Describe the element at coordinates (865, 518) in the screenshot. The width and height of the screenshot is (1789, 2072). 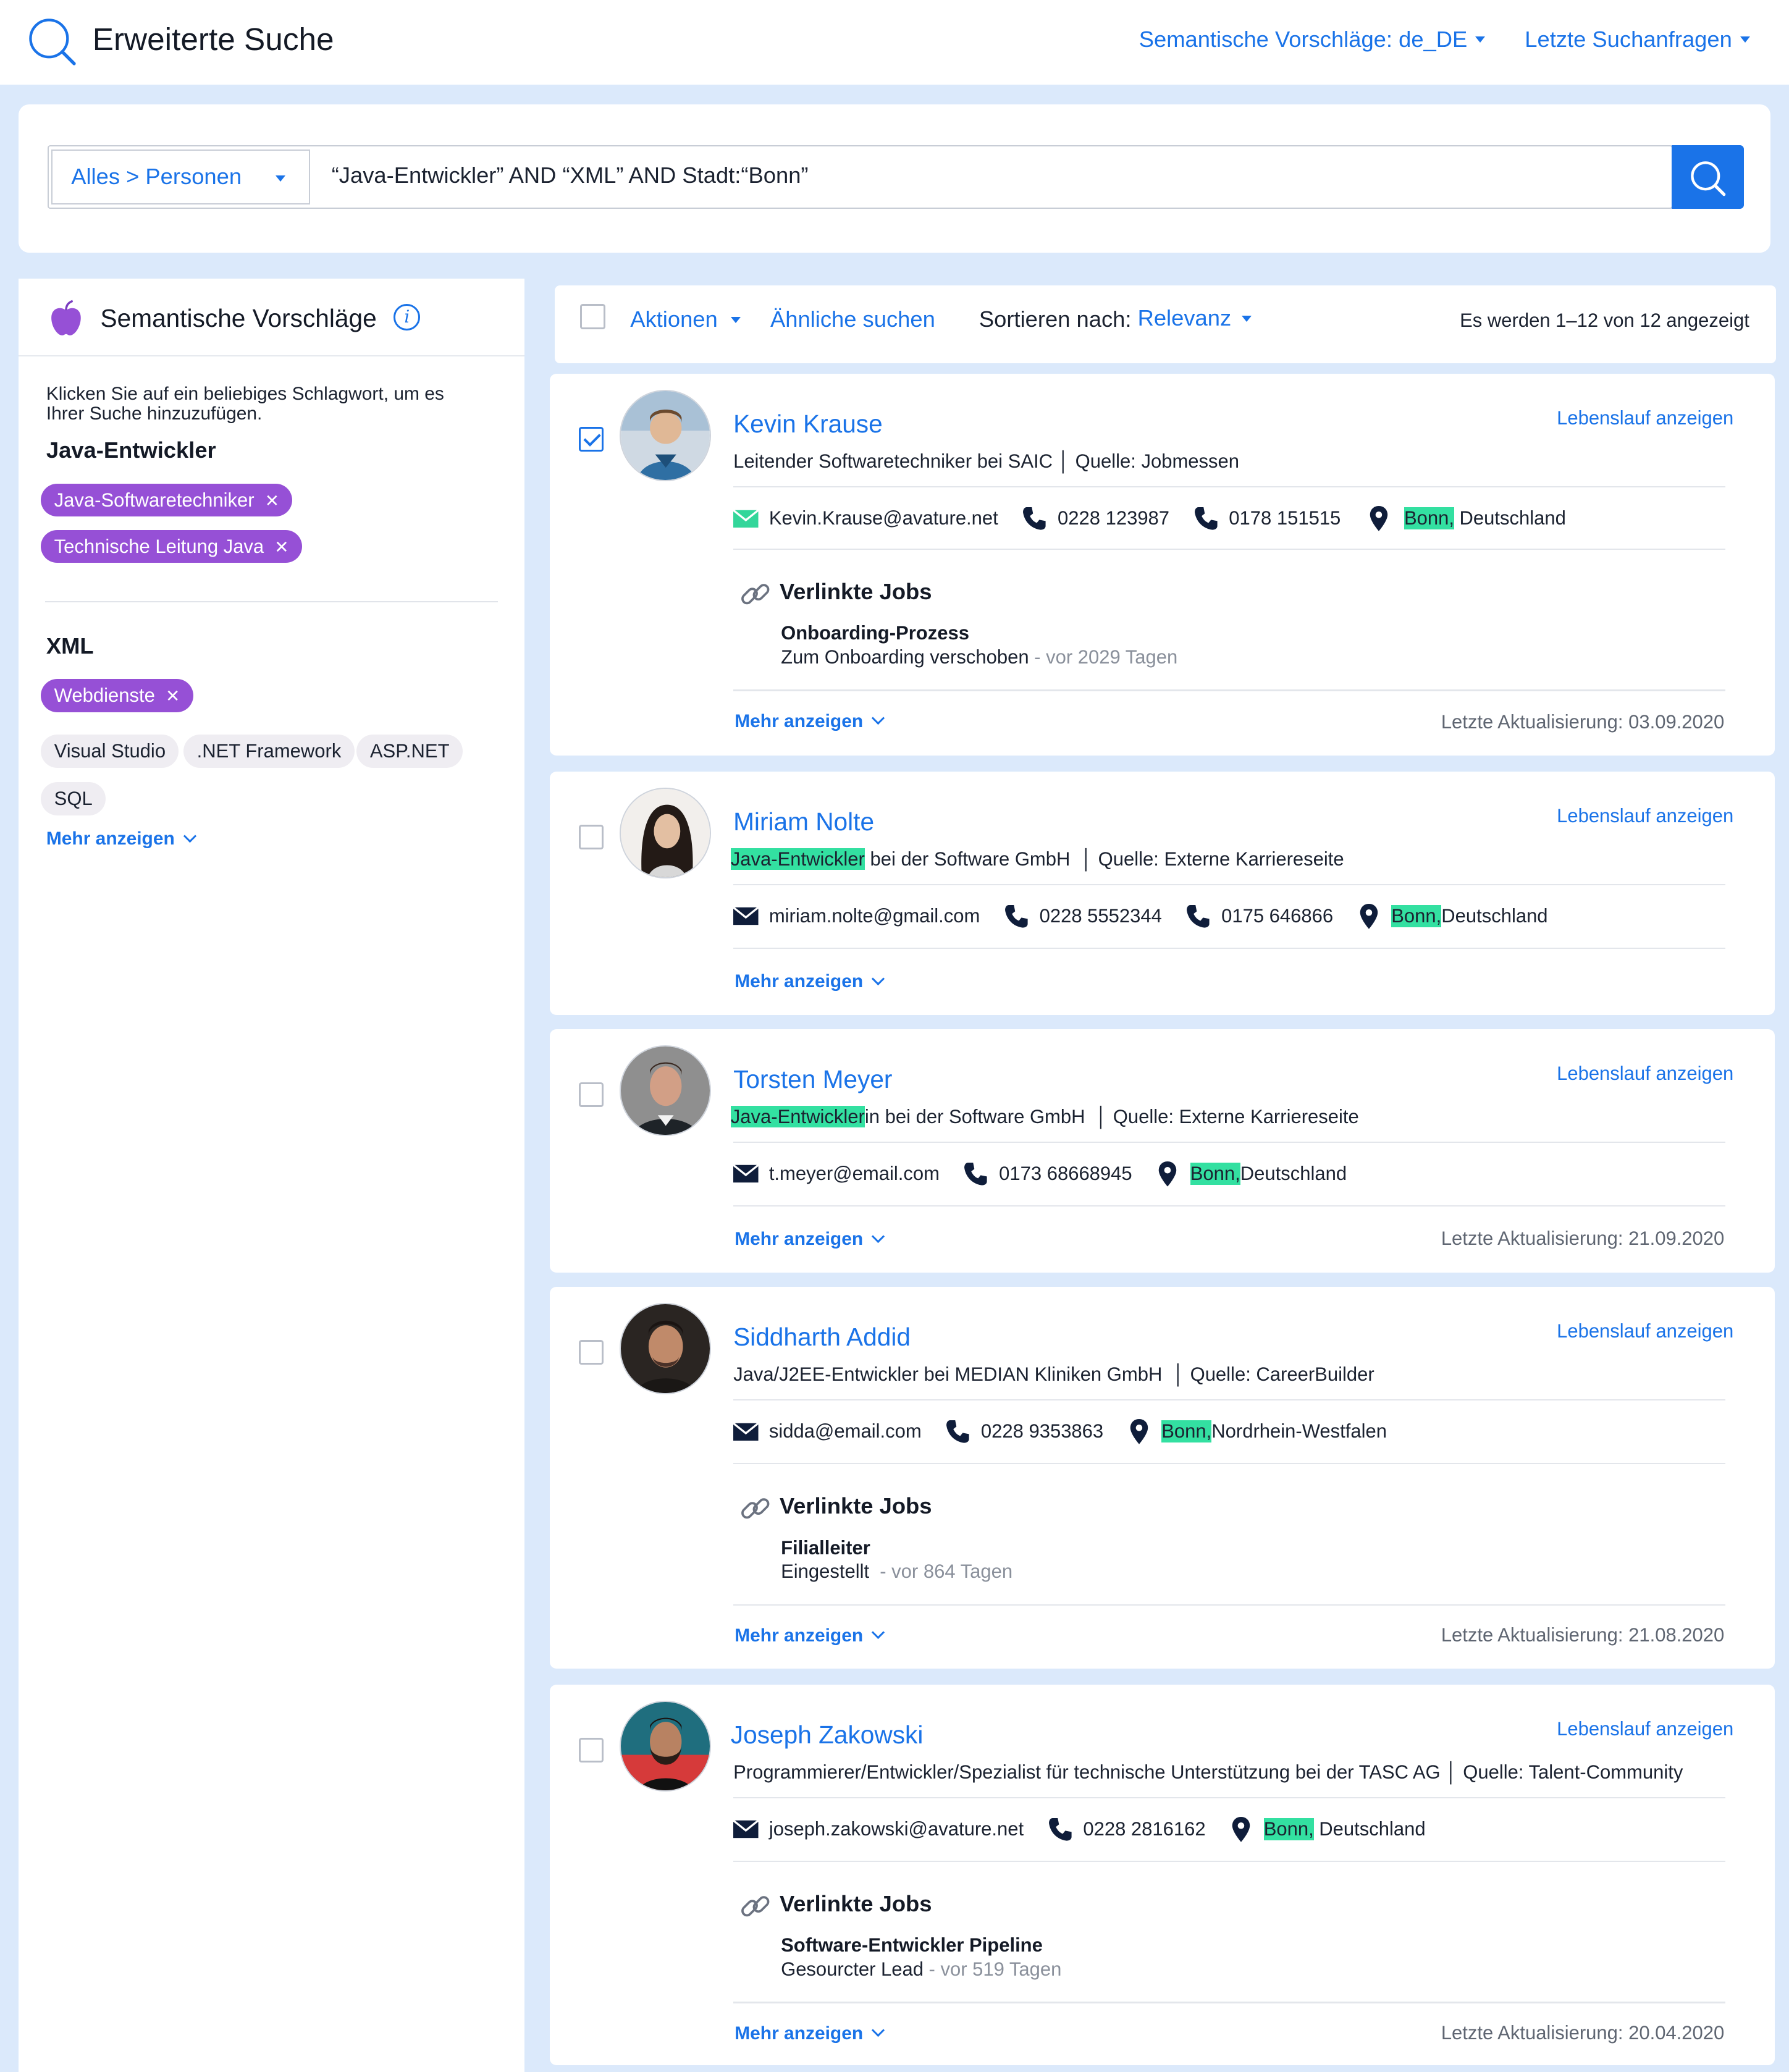
I see `email-item: Kevin.Krause@avature.net` at that location.